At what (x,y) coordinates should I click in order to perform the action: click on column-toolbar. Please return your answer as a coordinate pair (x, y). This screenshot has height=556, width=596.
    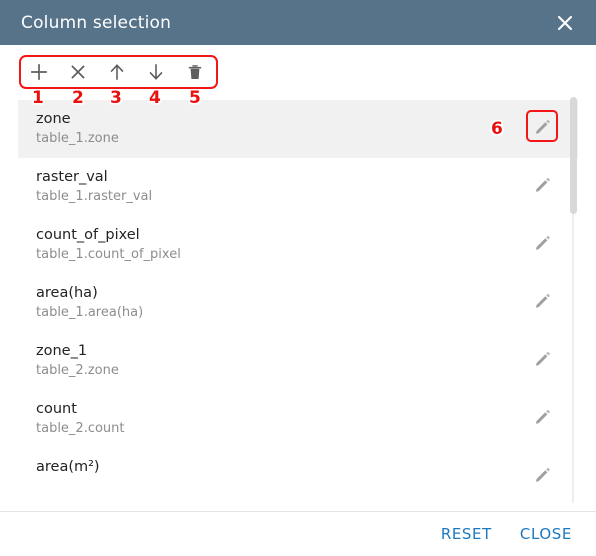
    Looking at the image, I should click on (118, 72).